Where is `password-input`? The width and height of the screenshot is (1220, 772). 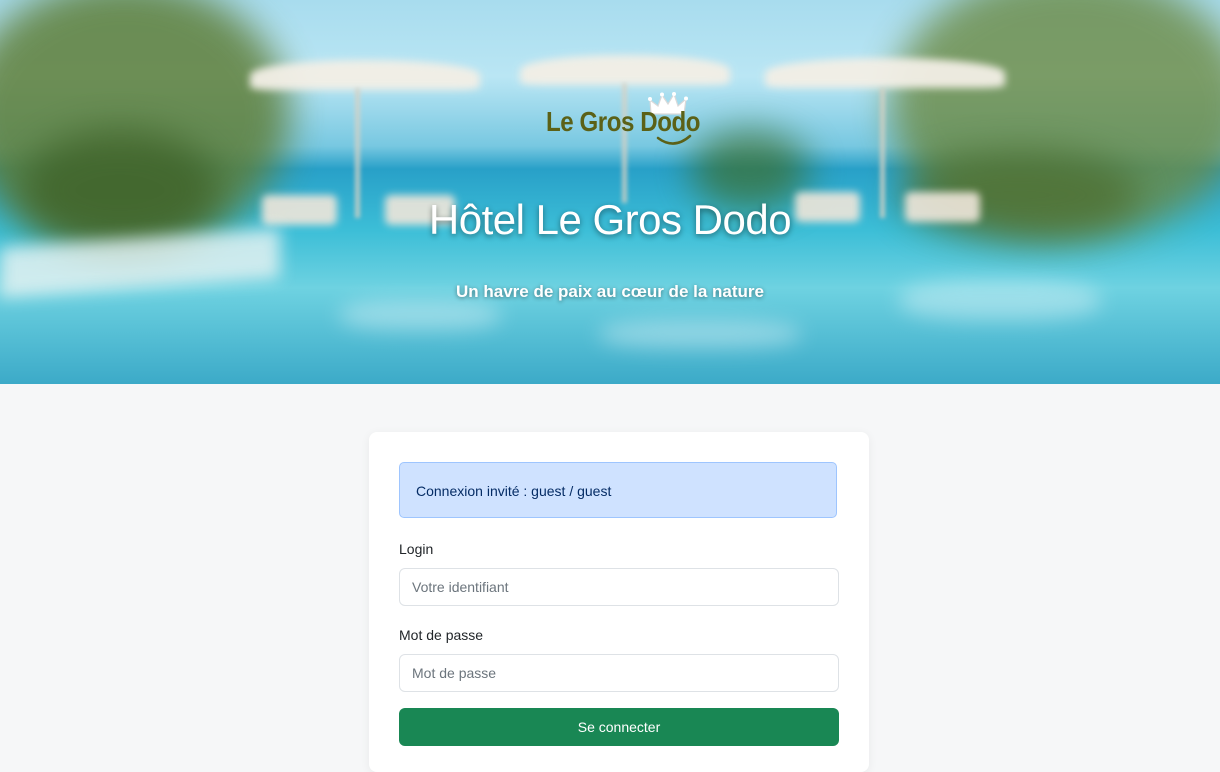 password-input is located at coordinates (619, 673).